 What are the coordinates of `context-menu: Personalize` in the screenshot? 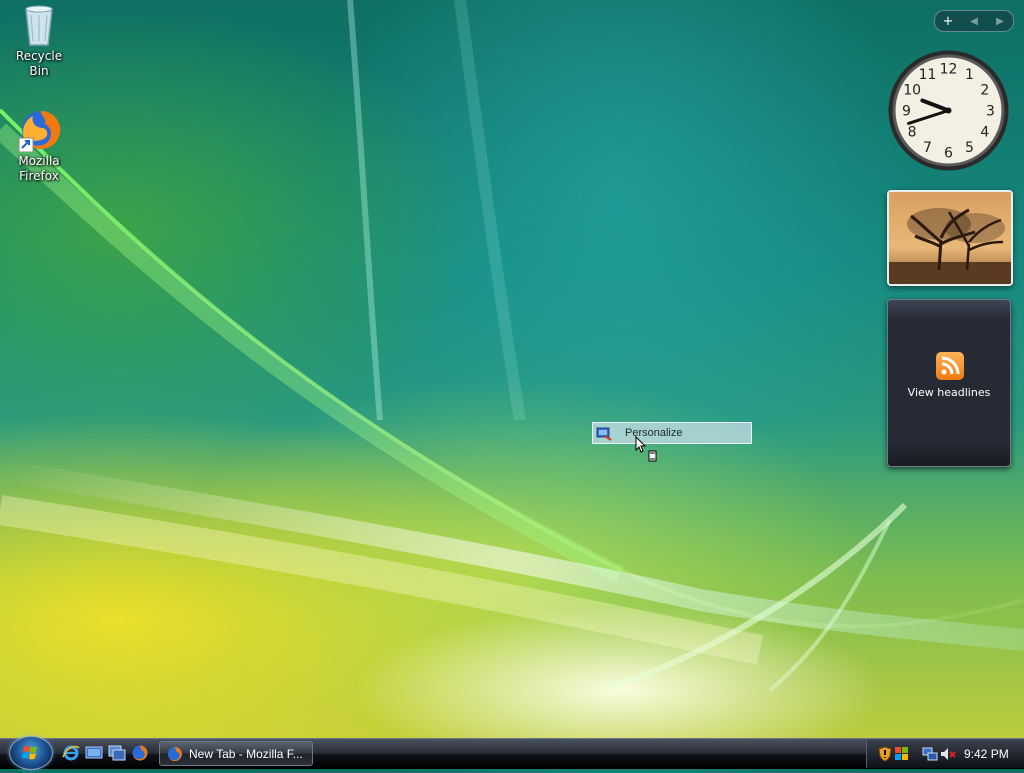 It's located at (672, 433).